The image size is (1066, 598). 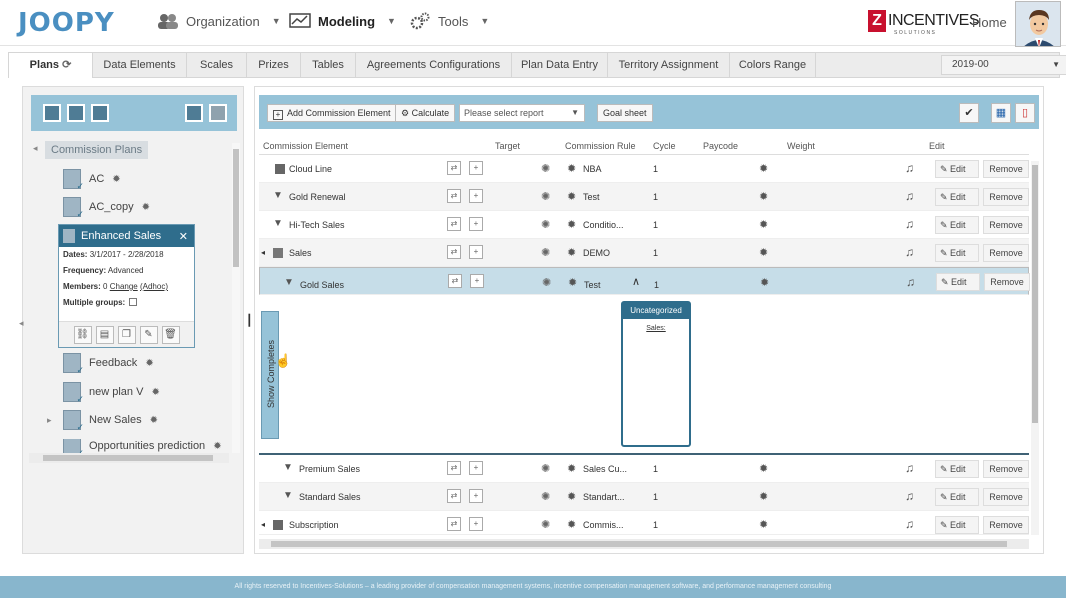 What do you see at coordinates (636, 282) in the screenshot?
I see `chevron-up-icon: ∧` at bounding box center [636, 282].